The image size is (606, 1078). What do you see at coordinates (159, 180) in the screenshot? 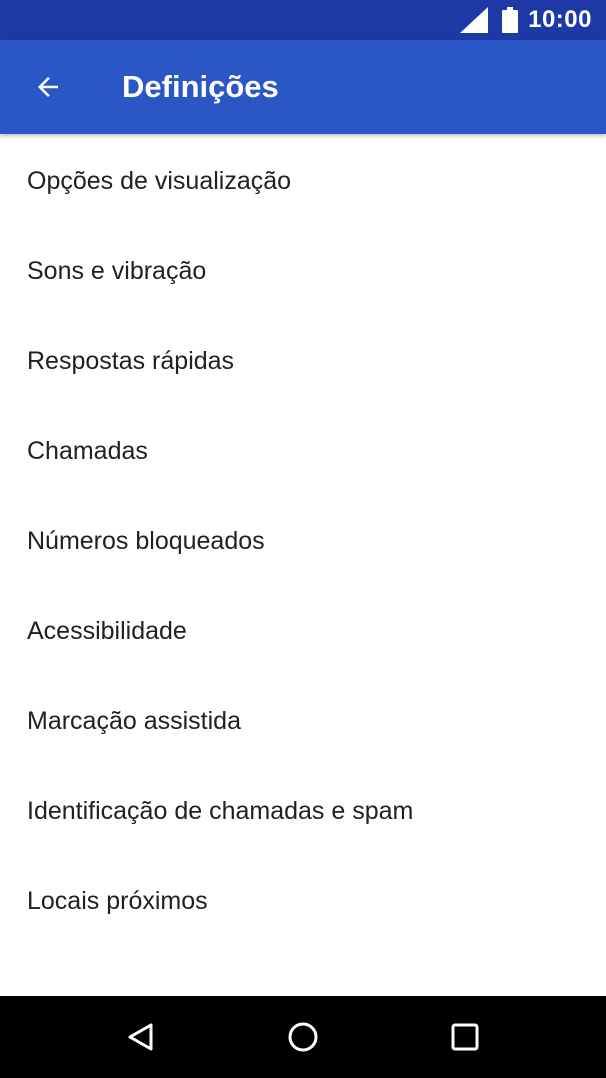
I see `settings-item-label: Opções de visualização` at bounding box center [159, 180].